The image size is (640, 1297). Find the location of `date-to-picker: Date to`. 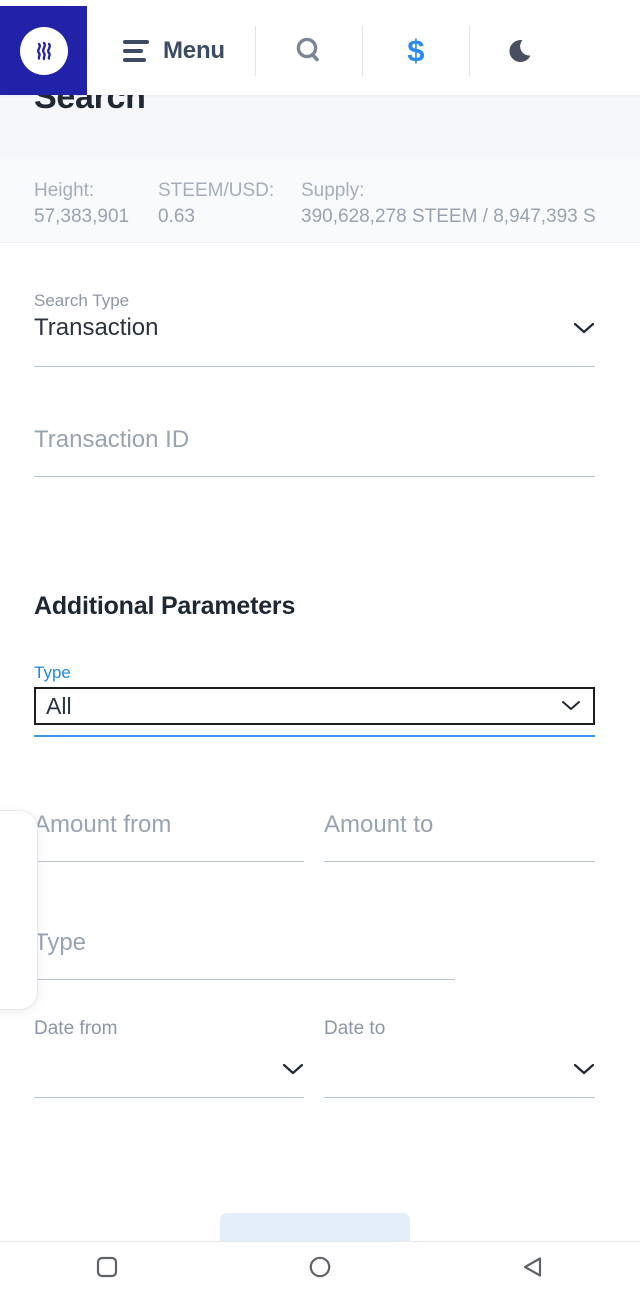

date-to-picker: Date to is located at coordinates (459, 1058).